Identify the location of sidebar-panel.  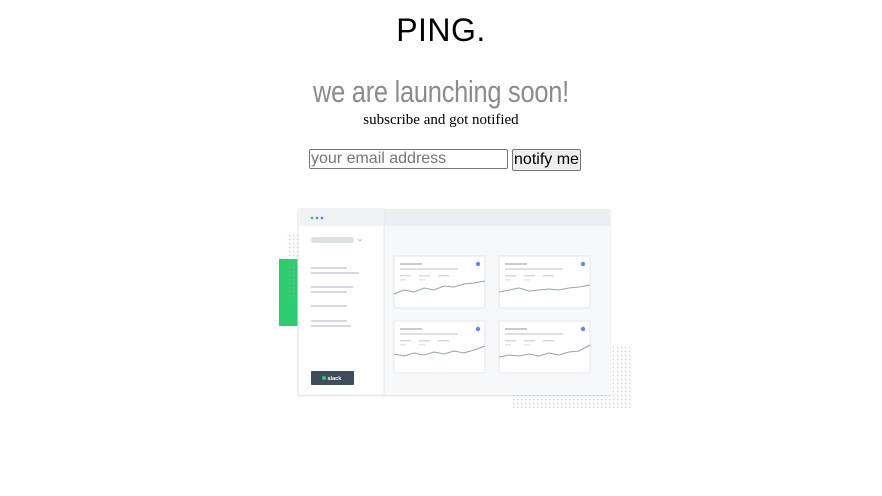
(341, 302).